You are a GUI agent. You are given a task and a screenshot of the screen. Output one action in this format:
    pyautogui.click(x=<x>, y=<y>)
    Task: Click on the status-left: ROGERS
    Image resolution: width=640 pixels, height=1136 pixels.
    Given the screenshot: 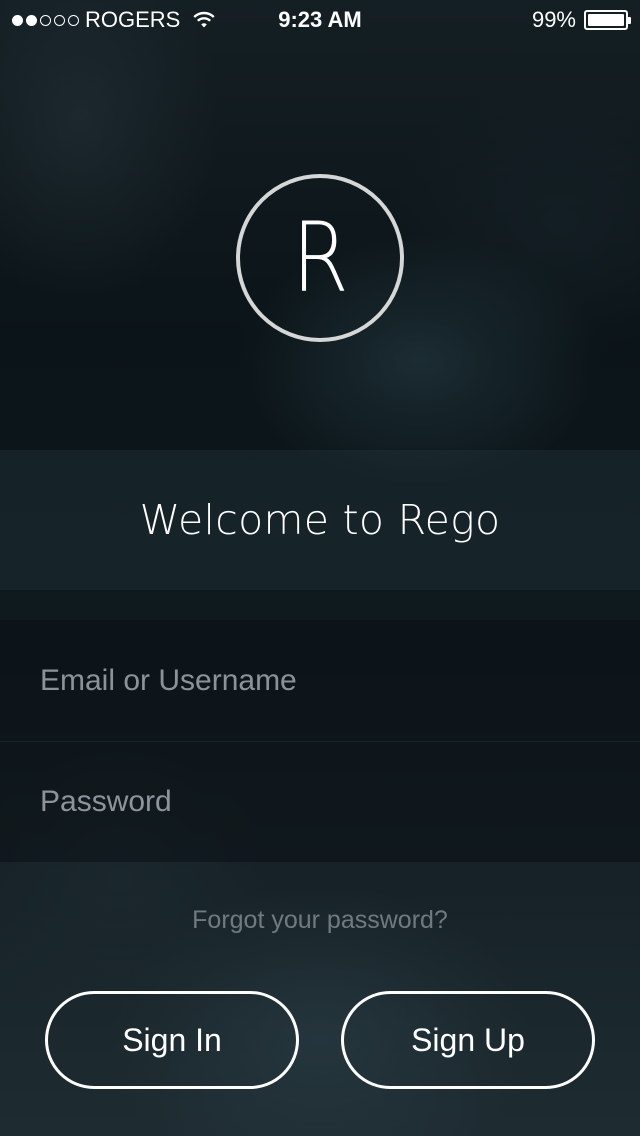 What is the action you would take?
    pyautogui.click(x=114, y=20)
    